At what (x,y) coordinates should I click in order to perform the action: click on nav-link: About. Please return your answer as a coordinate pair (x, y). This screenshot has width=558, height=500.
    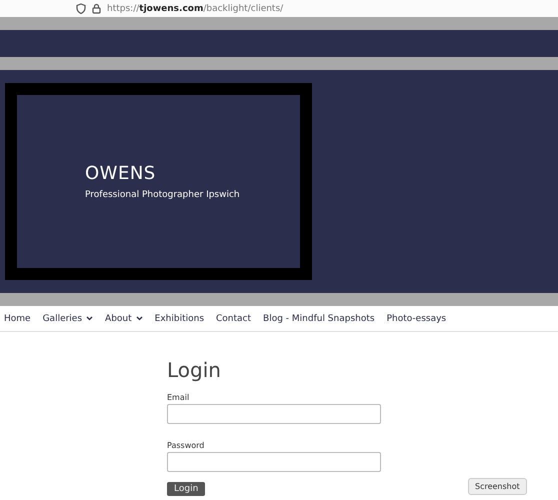
    Looking at the image, I should click on (124, 319).